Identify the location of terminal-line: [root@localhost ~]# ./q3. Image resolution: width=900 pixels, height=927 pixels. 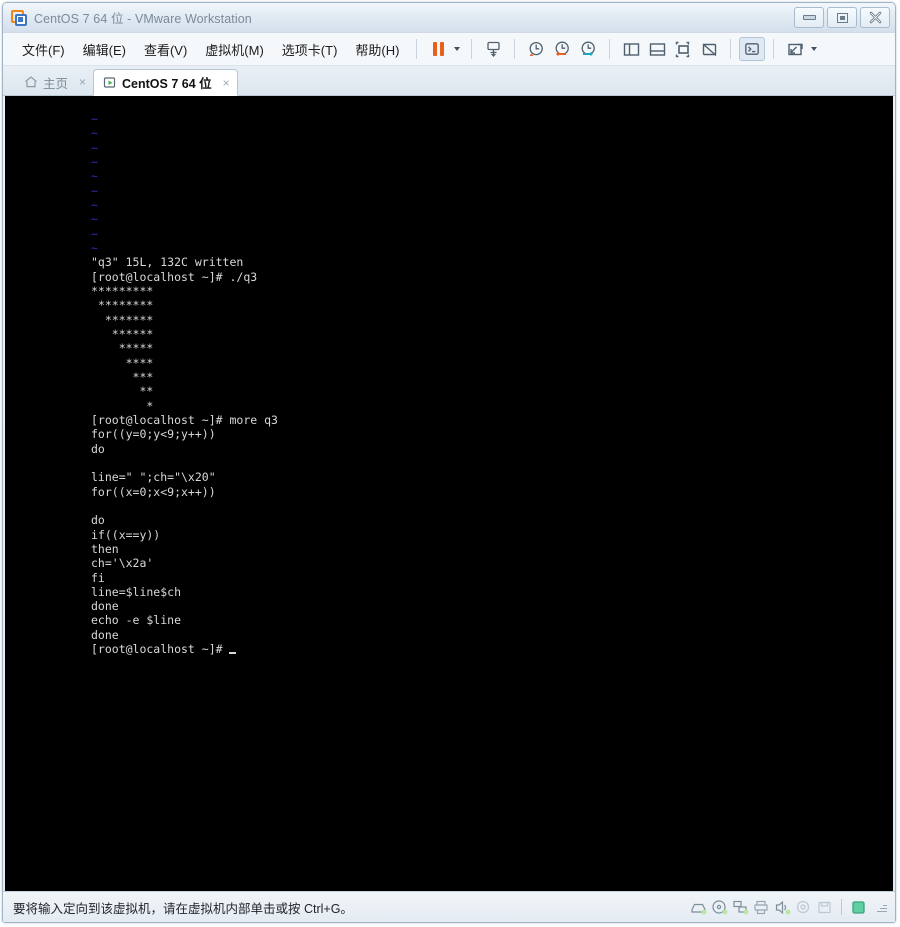
(174, 276).